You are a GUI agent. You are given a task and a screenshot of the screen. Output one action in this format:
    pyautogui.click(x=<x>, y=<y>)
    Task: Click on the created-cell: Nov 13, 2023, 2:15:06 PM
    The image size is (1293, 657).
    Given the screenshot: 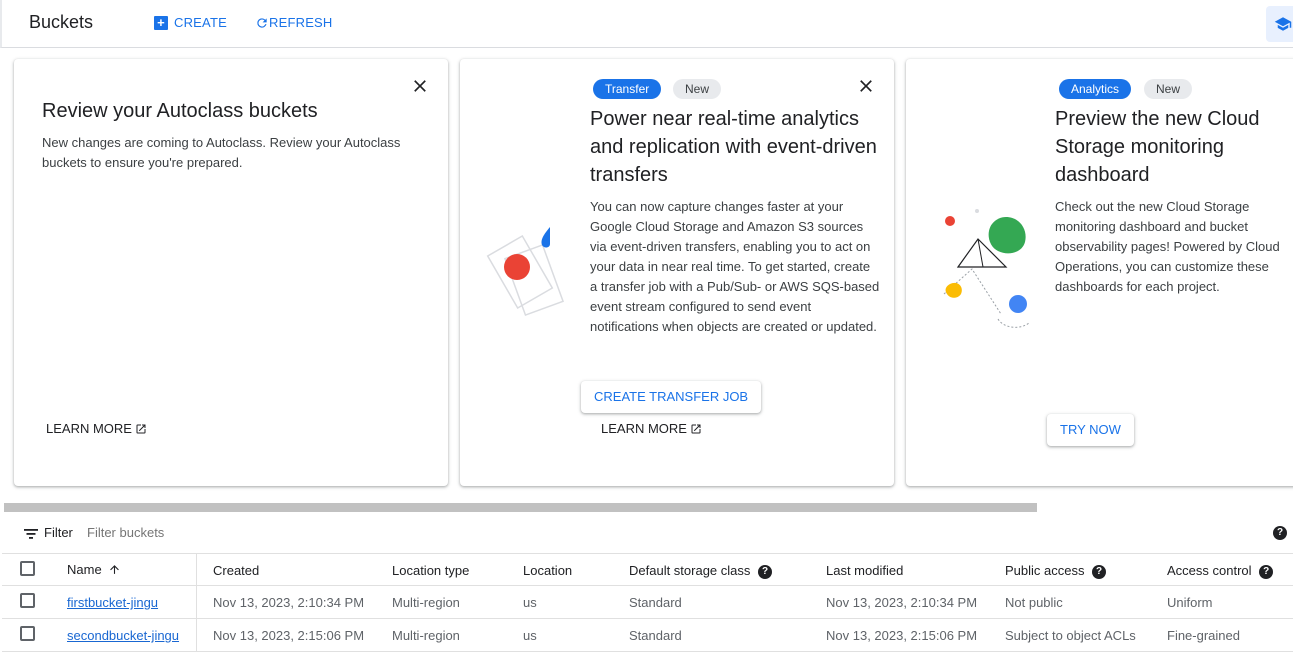 What is the action you would take?
    pyautogui.click(x=289, y=635)
    